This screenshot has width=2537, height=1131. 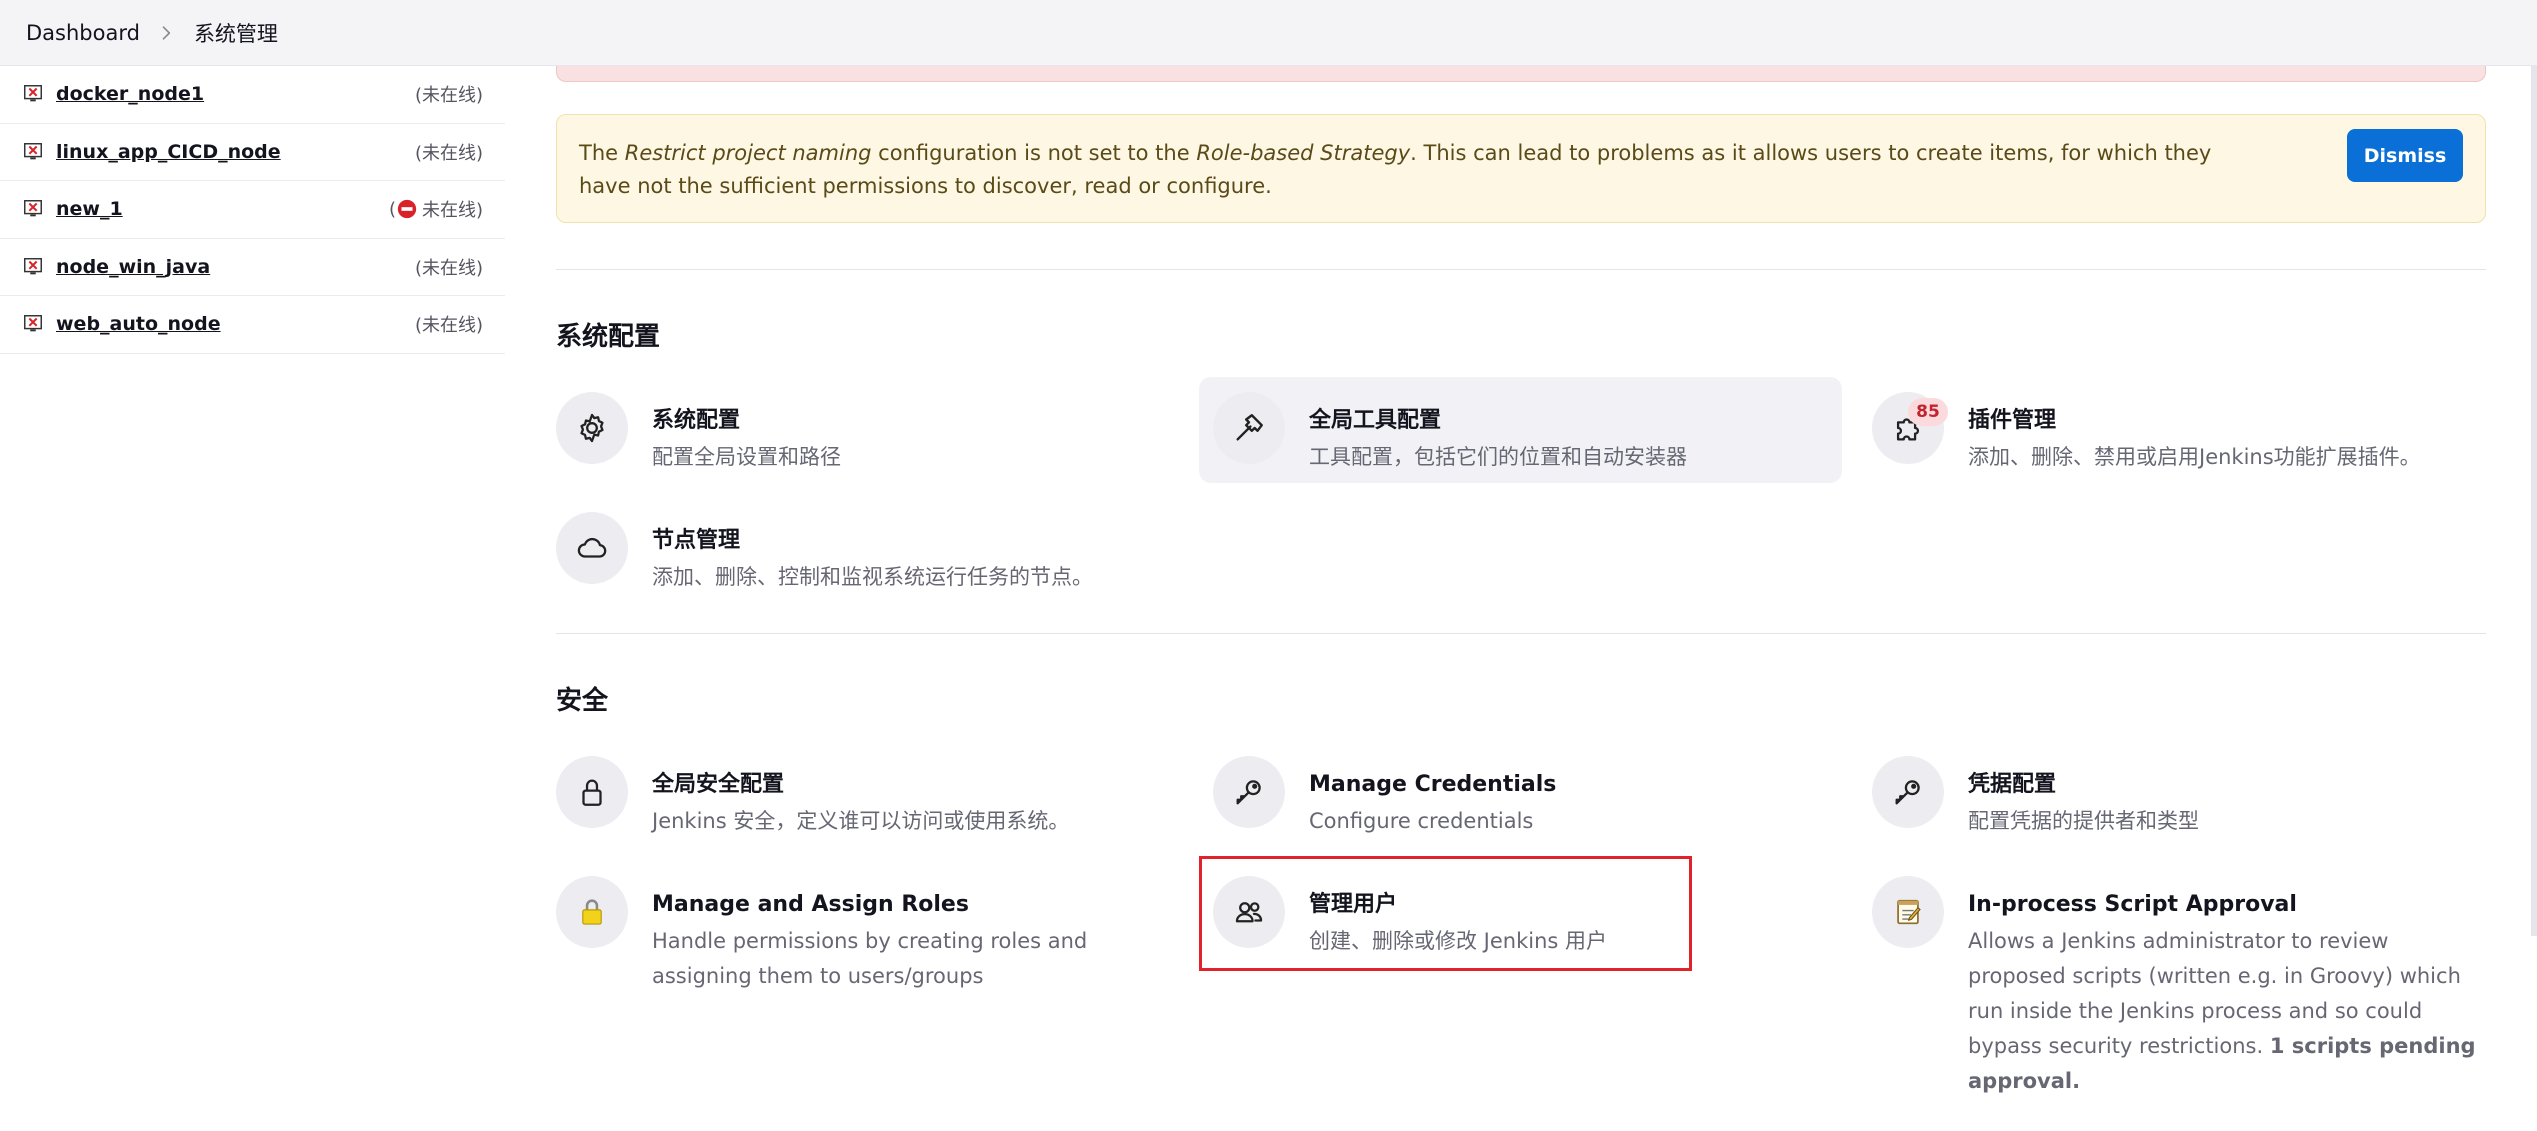 What do you see at coordinates (592, 792) in the screenshot?
I see `lock-icon` at bounding box center [592, 792].